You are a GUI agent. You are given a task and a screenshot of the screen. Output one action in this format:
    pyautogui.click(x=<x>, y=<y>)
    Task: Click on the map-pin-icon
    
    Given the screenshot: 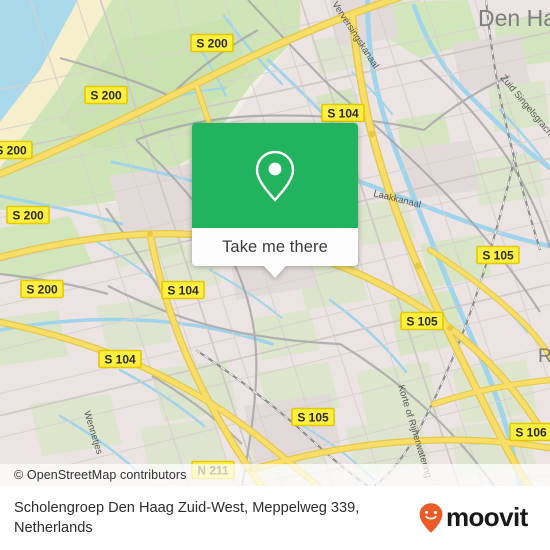 What is the action you would take?
    pyautogui.click(x=275, y=176)
    